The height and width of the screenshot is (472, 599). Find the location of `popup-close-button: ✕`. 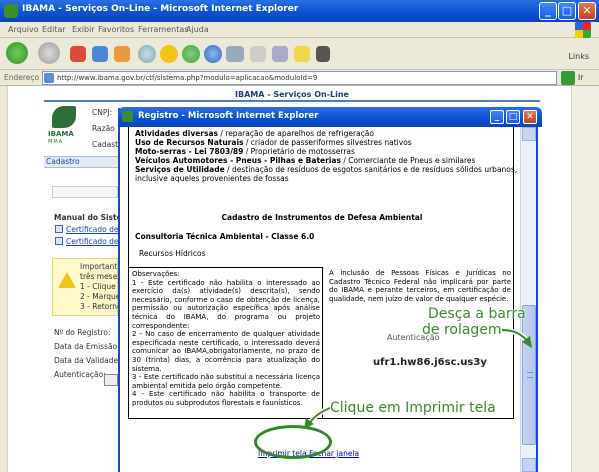

popup-close-button: ✕ is located at coordinates (530, 117).